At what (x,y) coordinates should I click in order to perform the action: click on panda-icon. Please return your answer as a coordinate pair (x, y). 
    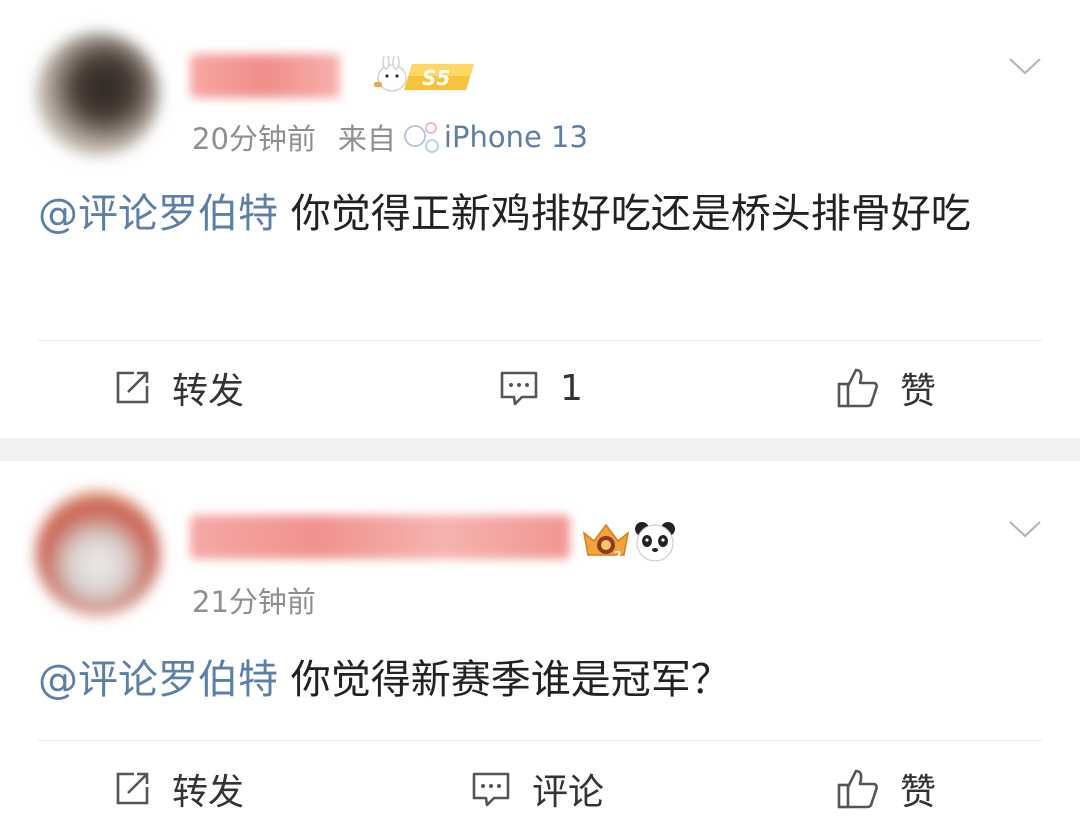
    Looking at the image, I should click on (655, 542).